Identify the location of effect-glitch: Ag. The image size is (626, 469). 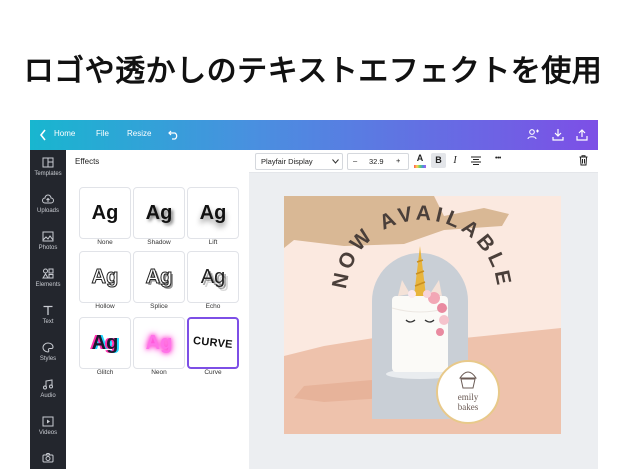
(105, 343).